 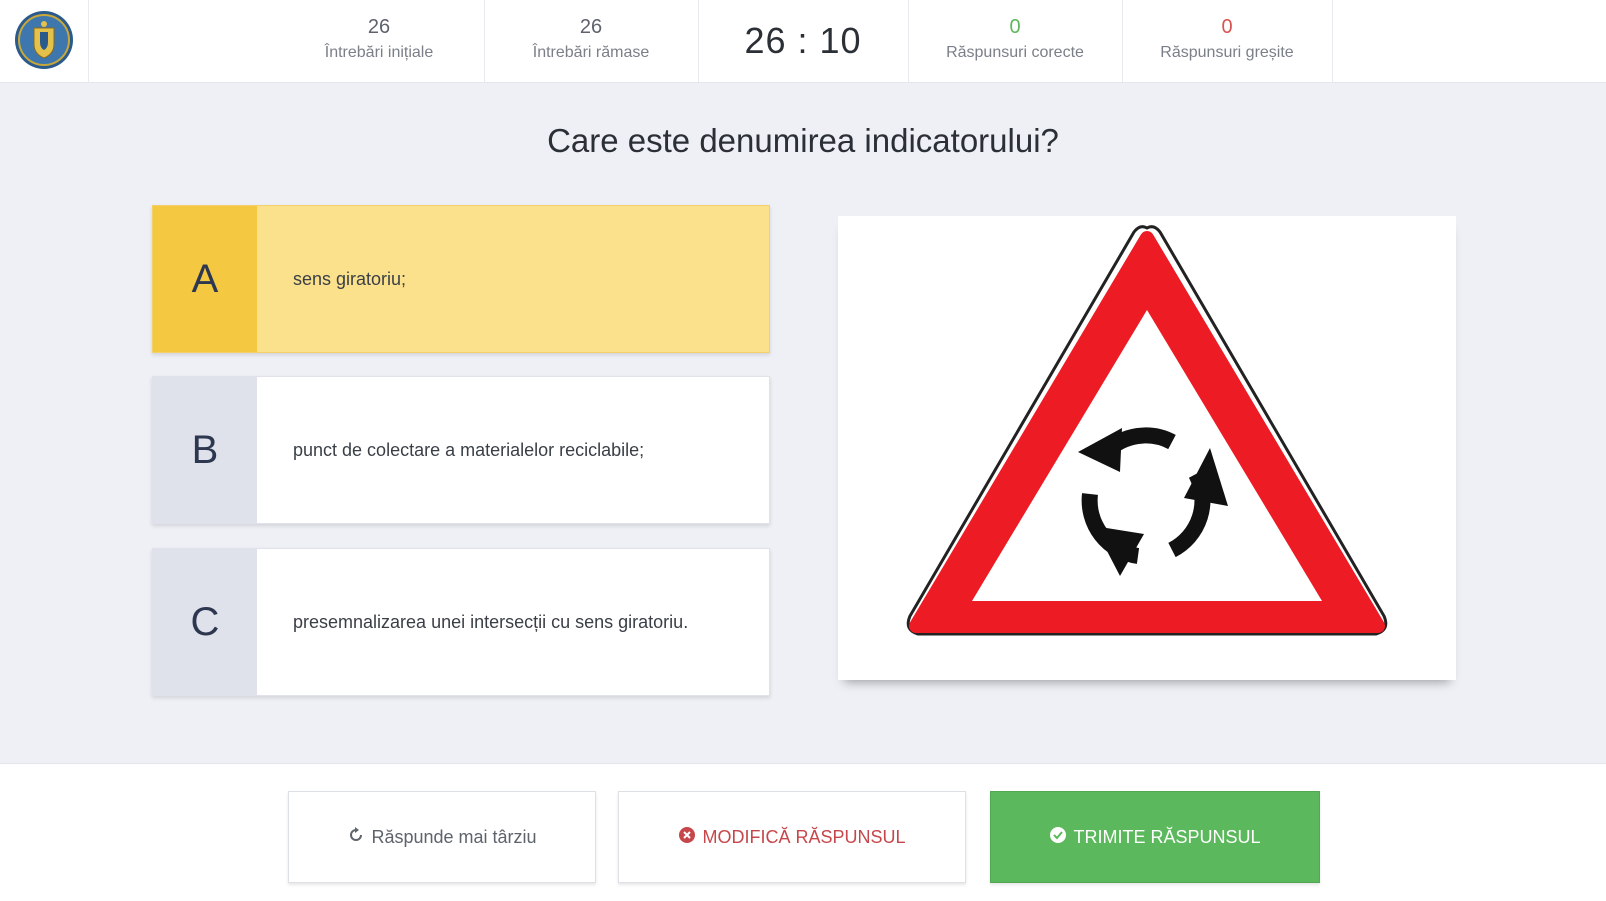 What do you see at coordinates (591, 41) in the screenshot?
I see `stat-remaining-questions: 26 Întrebări rămase` at bounding box center [591, 41].